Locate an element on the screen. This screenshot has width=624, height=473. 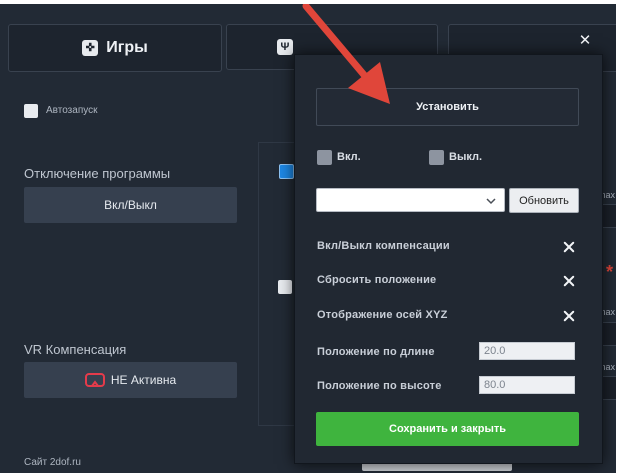
tab-games: ✜ Игры is located at coordinates (115, 48).